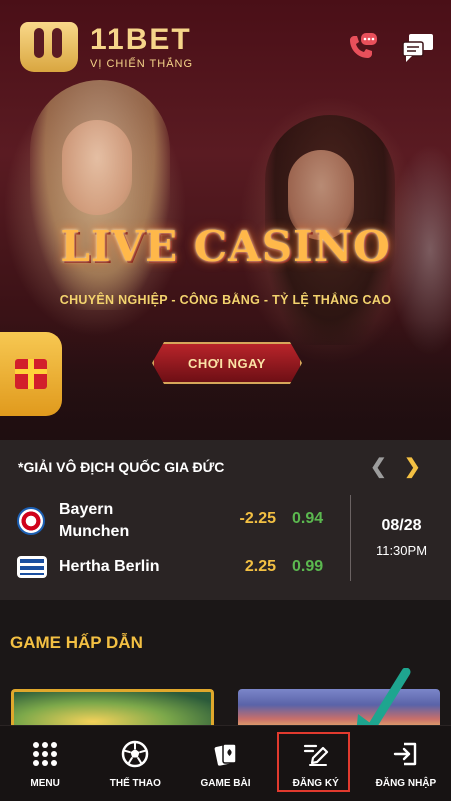 The image size is (451, 801). Describe the element at coordinates (45, 783) in the screenshot. I see `nav-menu-label: MENU` at that location.